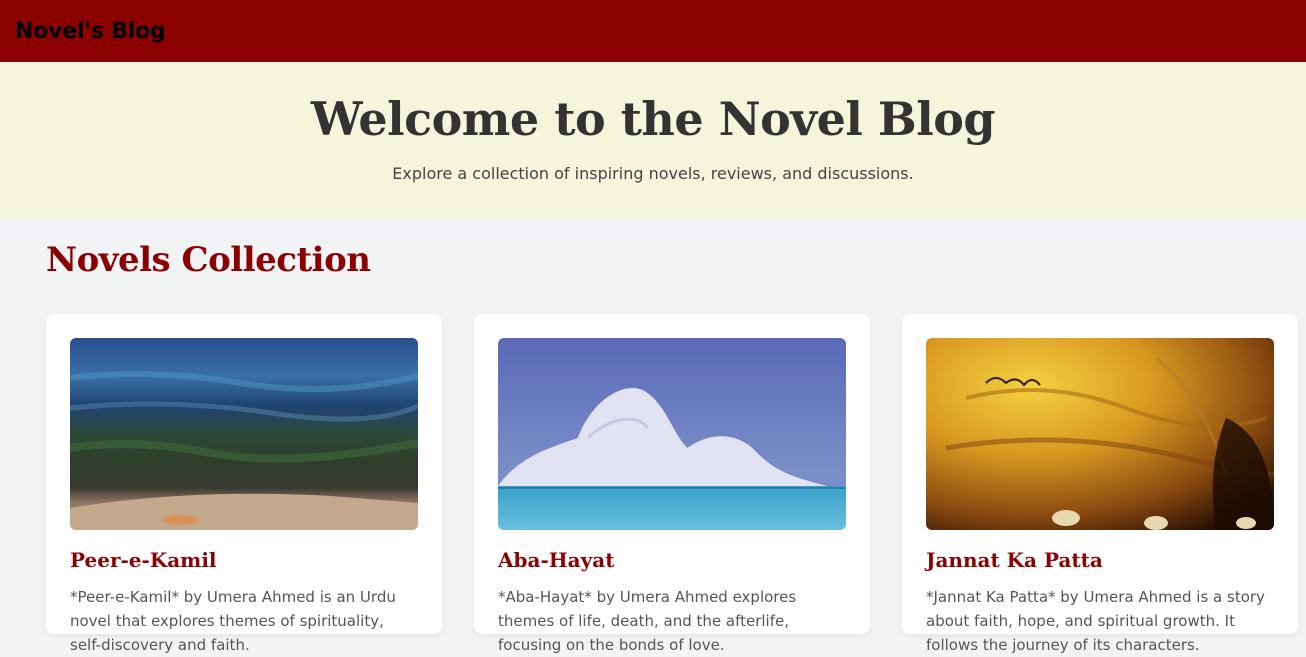 The image size is (1306, 657). Describe the element at coordinates (208, 260) in the screenshot. I see `section-title: Novels Collection` at that location.